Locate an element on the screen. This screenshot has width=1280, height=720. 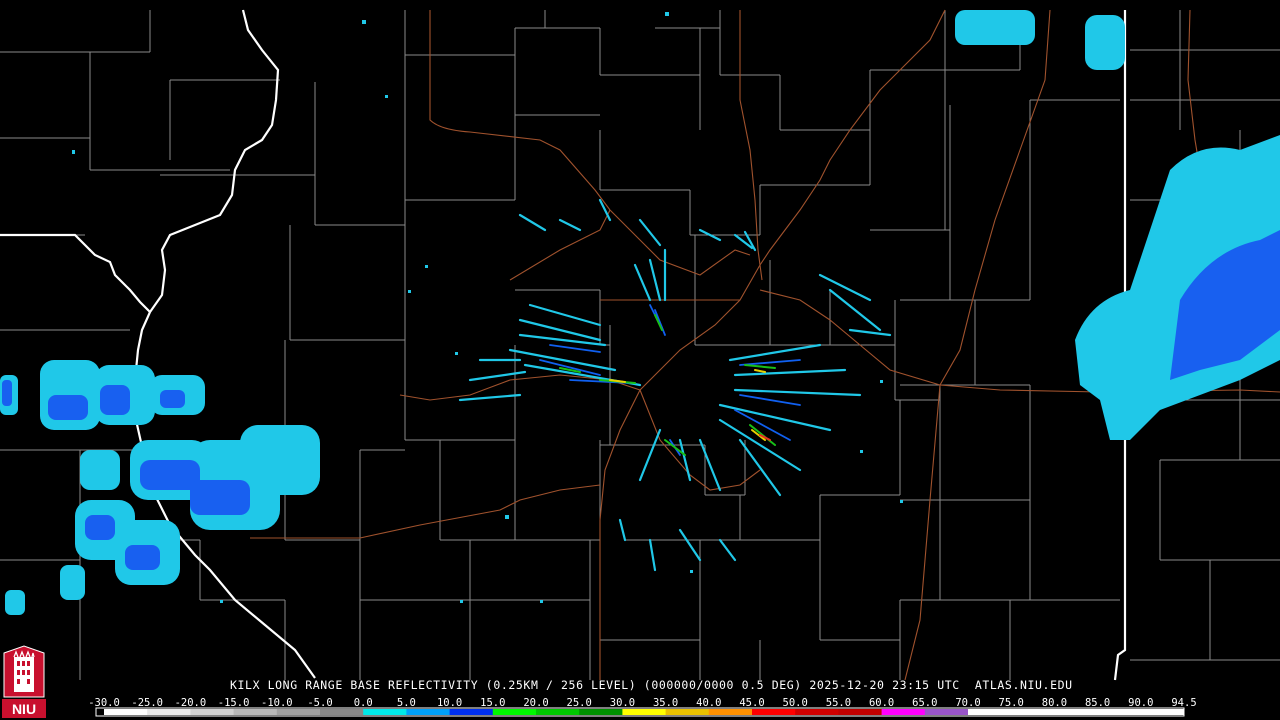
scale-label: 50.0 is located at coordinates (795, 703).